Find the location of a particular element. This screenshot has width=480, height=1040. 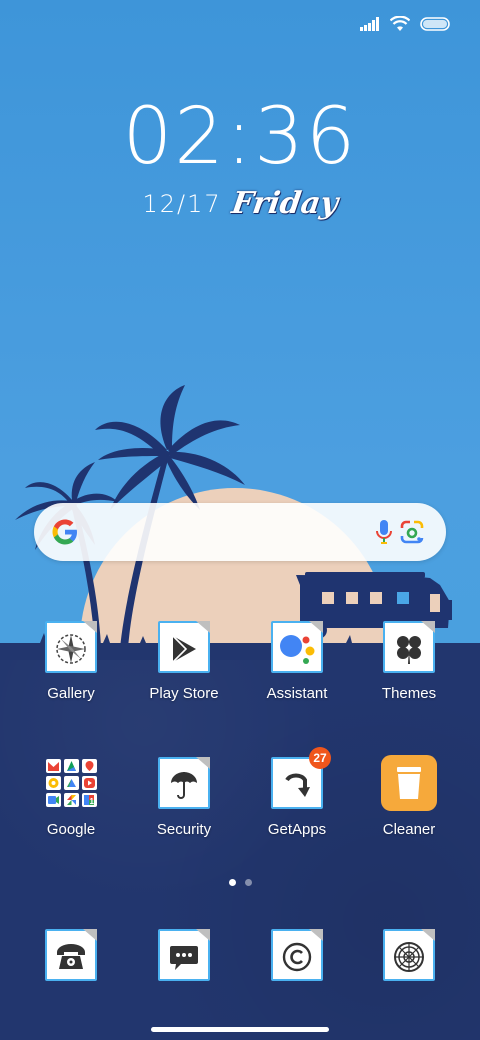

themes-tile is located at coordinates (409, 647).